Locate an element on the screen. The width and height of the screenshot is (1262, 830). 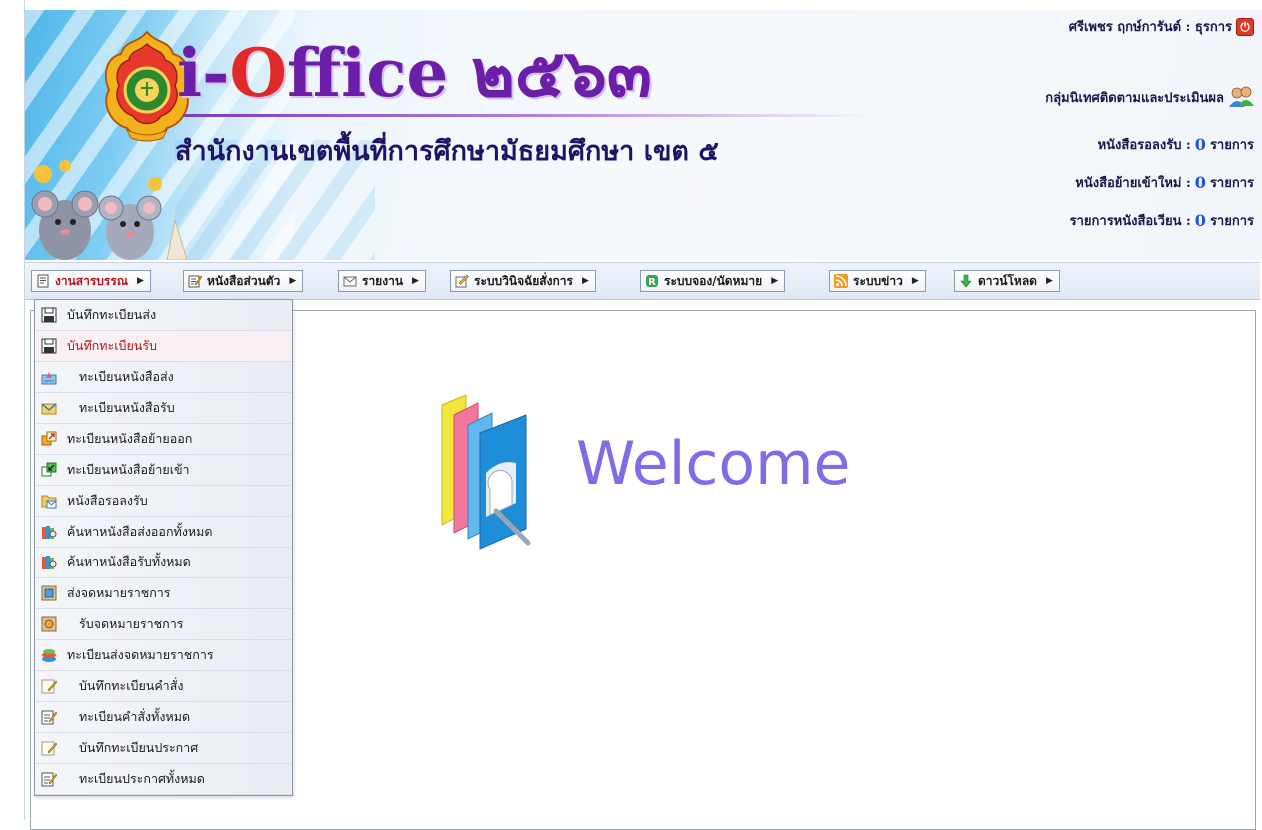
letter-receive-icon is located at coordinates (49, 624).